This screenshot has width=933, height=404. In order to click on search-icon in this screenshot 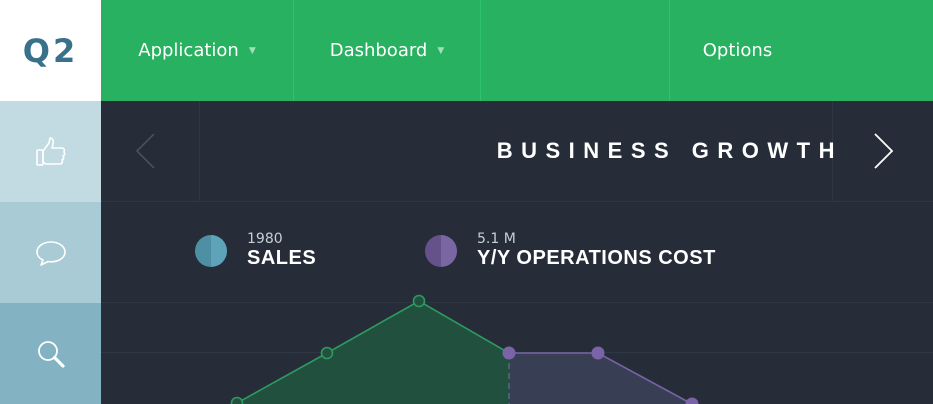, I will do `click(51, 354)`.